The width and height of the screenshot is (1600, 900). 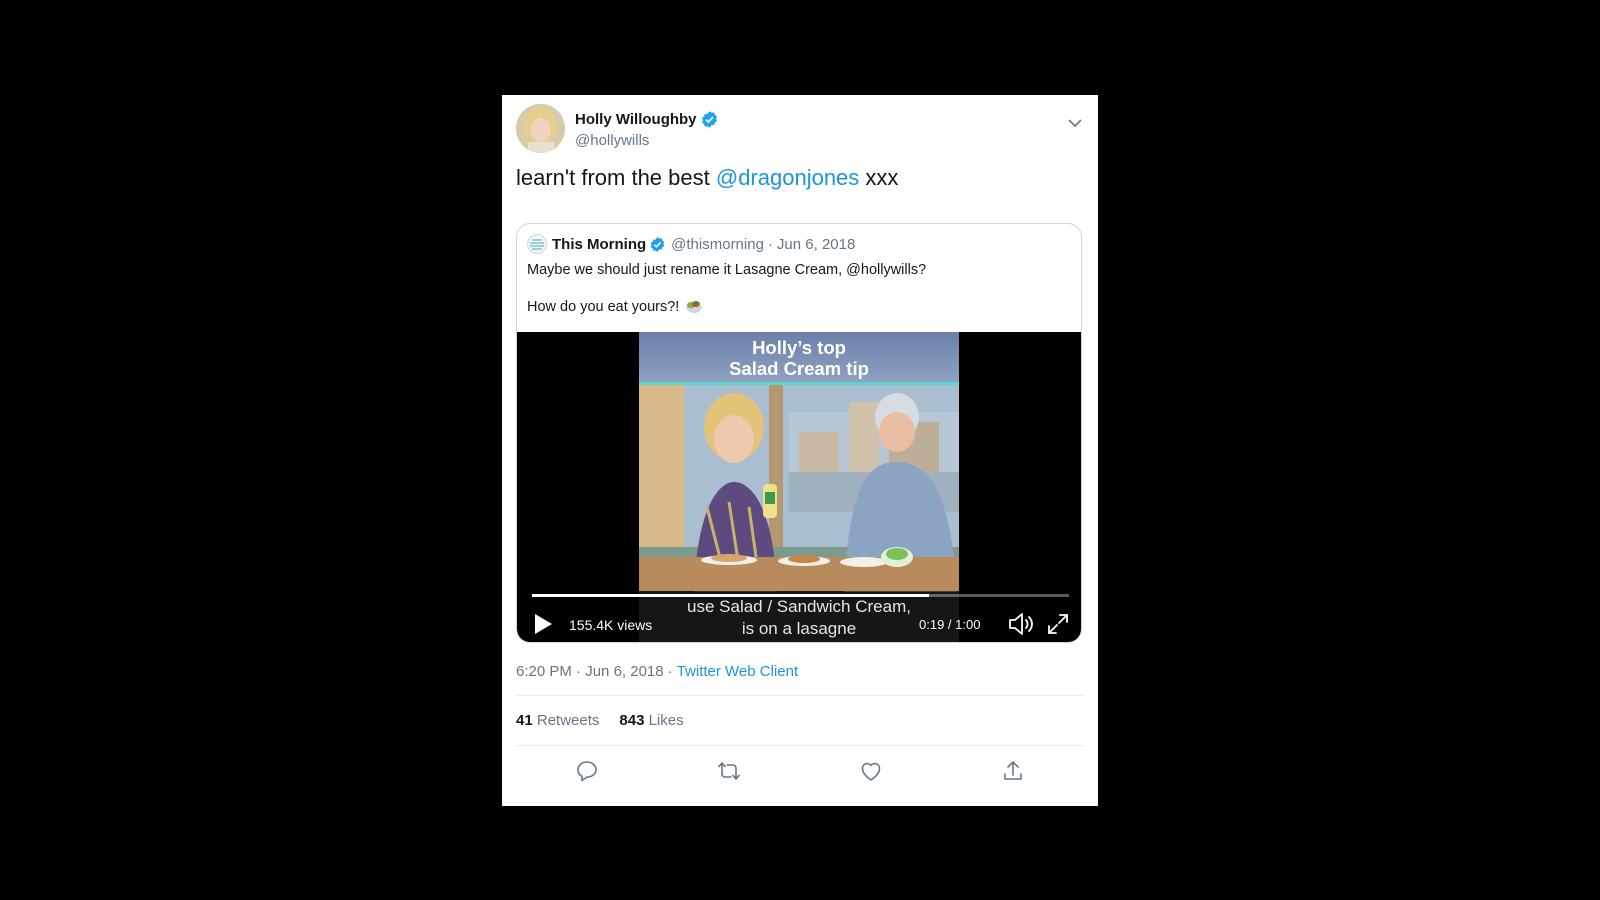 I want to click on author-name-row: Holly Willoughby, so click(x=647, y=119).